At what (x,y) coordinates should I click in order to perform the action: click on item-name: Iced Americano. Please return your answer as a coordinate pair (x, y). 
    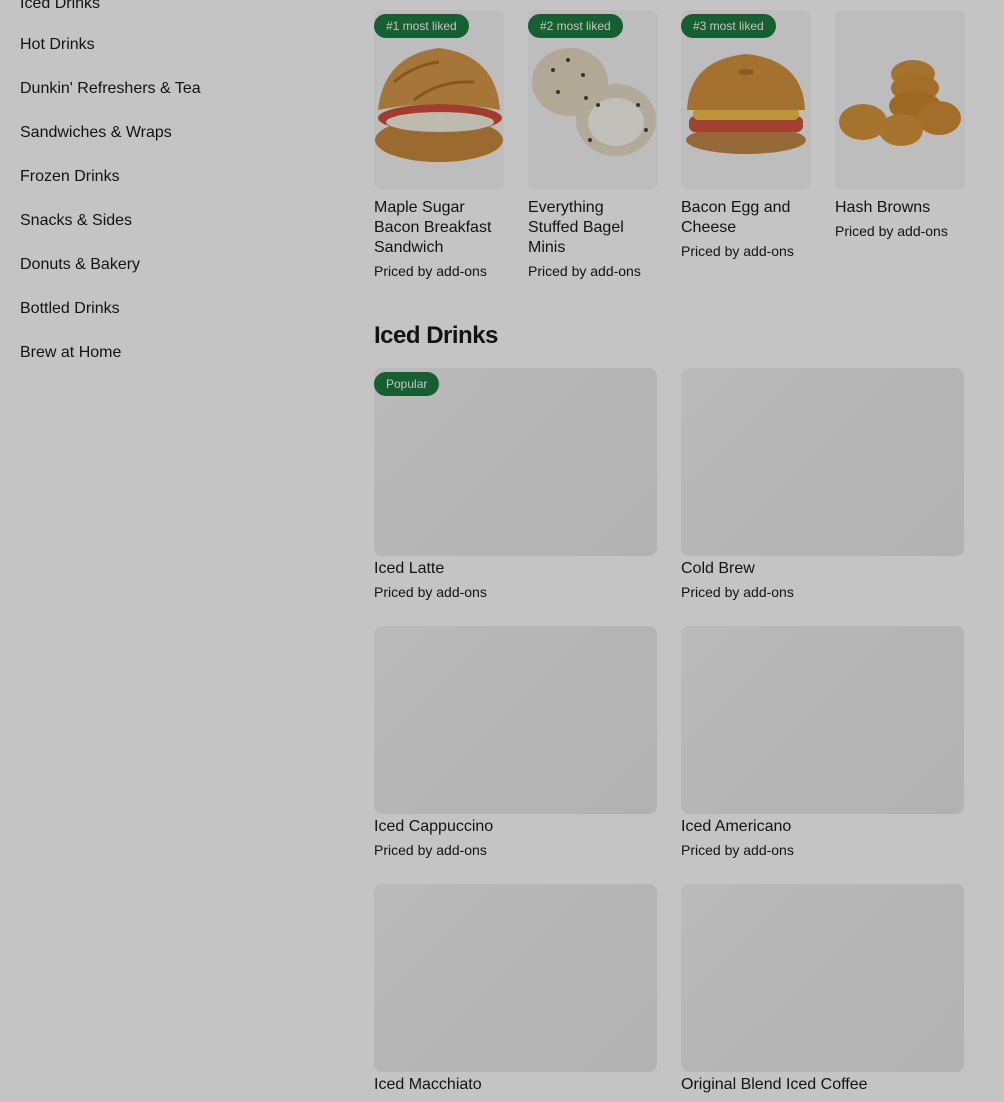
    Looking at the image, I should click on (736, 826).